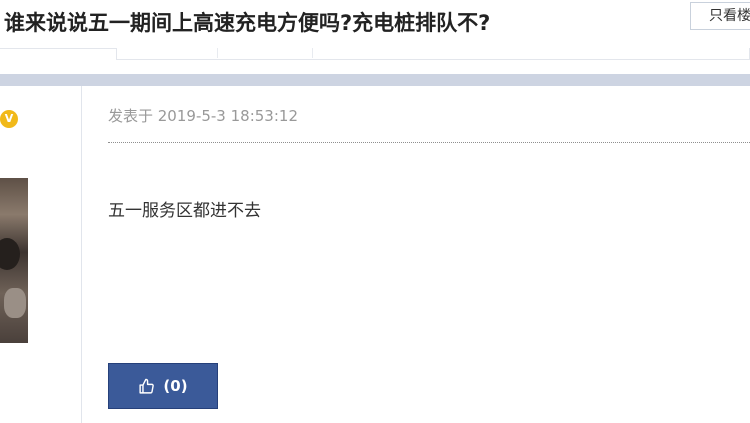  Describe the element at coordinates (265, 53) in the screenshot. I see `header-tab-stub` at that location.